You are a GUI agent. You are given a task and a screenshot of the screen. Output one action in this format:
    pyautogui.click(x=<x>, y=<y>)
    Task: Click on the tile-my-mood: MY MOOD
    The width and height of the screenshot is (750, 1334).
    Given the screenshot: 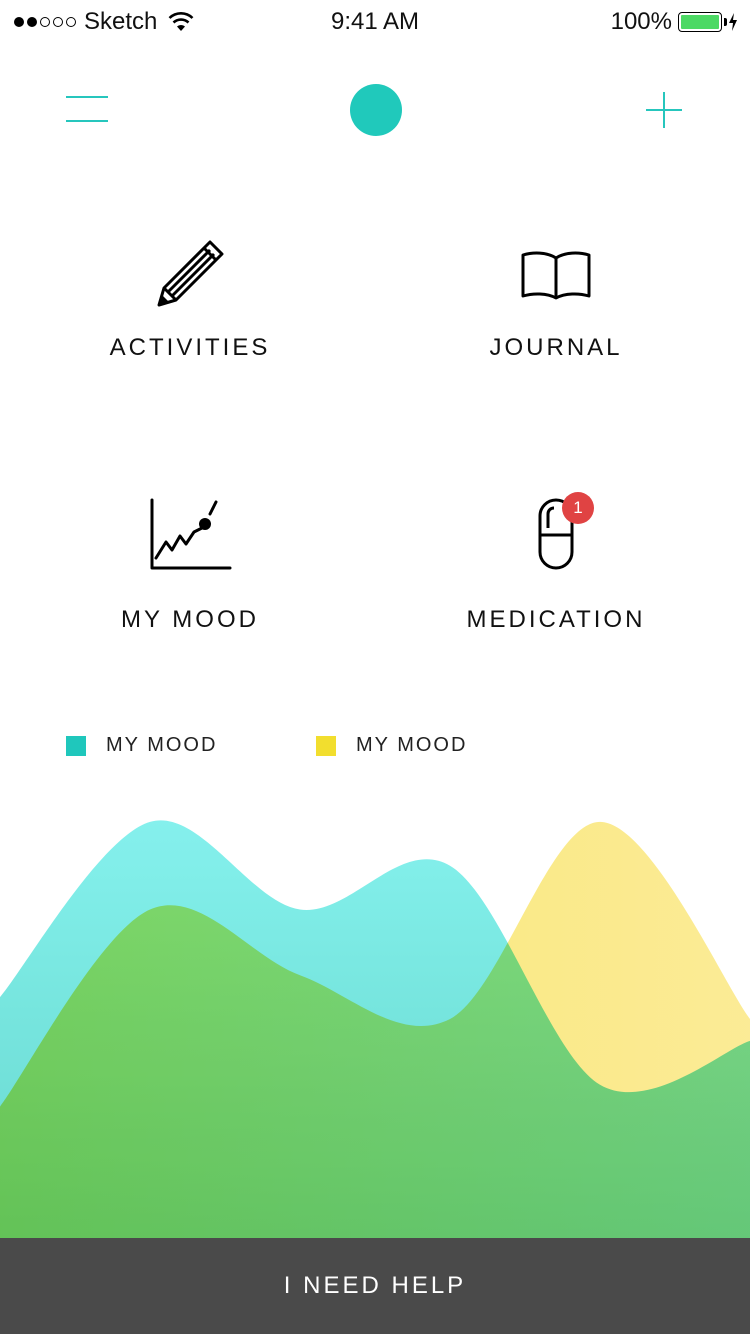 What is the action you would take?
    pyautogui.click(x=190, y=578)
    